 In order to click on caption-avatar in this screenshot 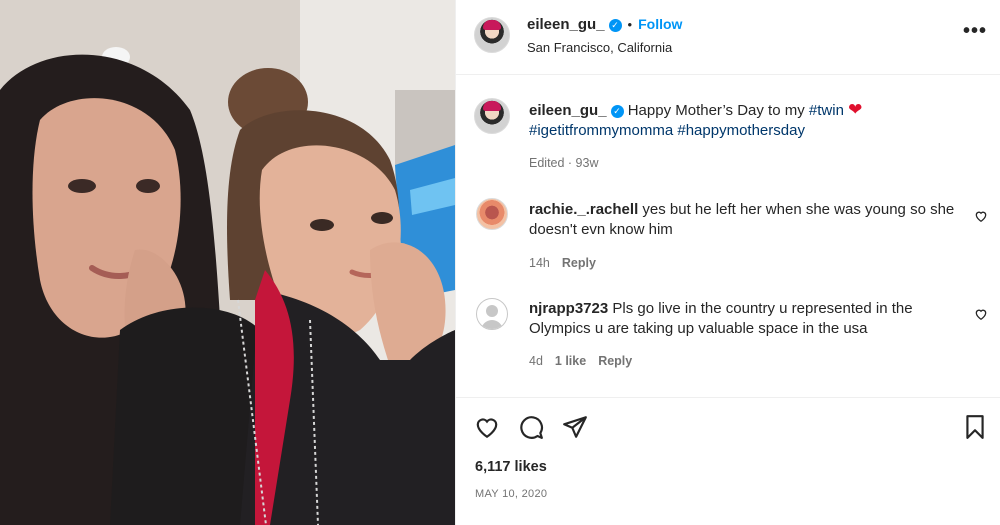, I will do `click(492, 116)`.